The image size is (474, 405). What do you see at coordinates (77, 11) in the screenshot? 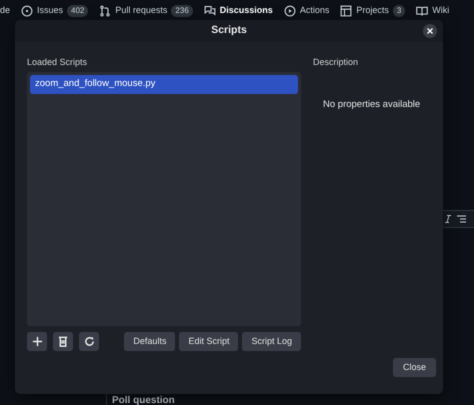
I see `count-badge: 402` at bounding box center [77, 11].